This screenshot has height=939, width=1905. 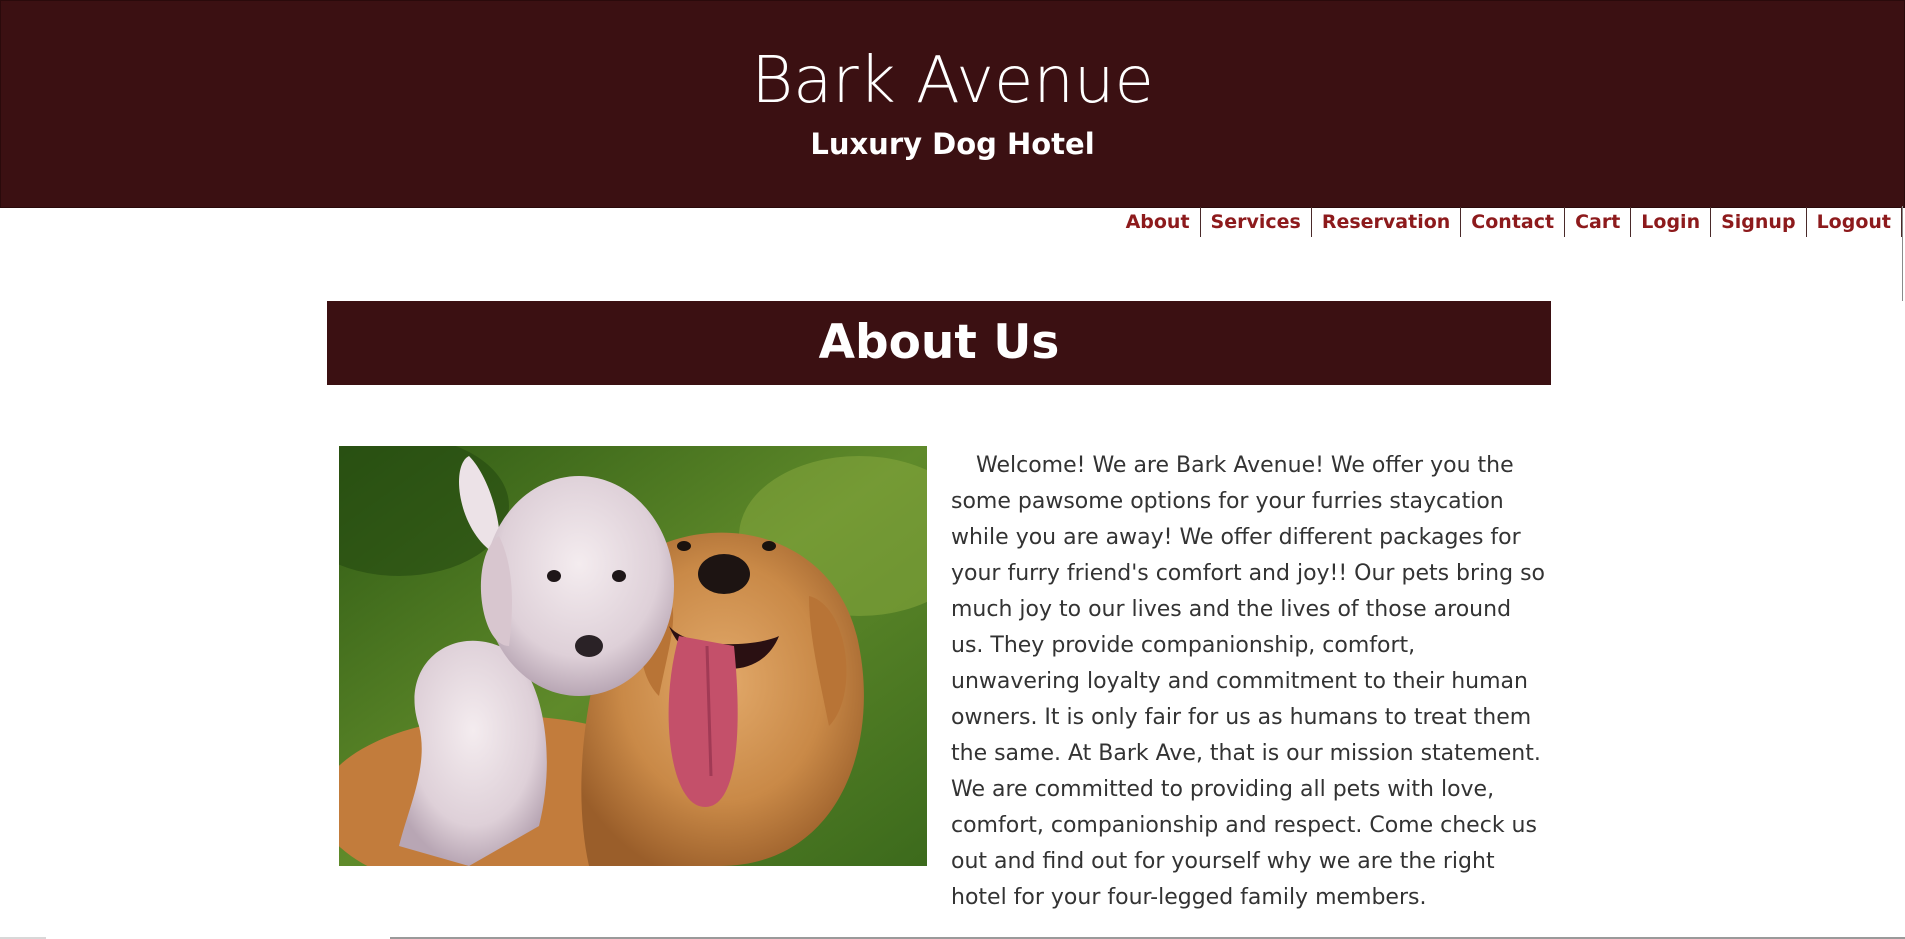 I want to click on nav-link-logout: Logout, so click(x=1854, y=222).